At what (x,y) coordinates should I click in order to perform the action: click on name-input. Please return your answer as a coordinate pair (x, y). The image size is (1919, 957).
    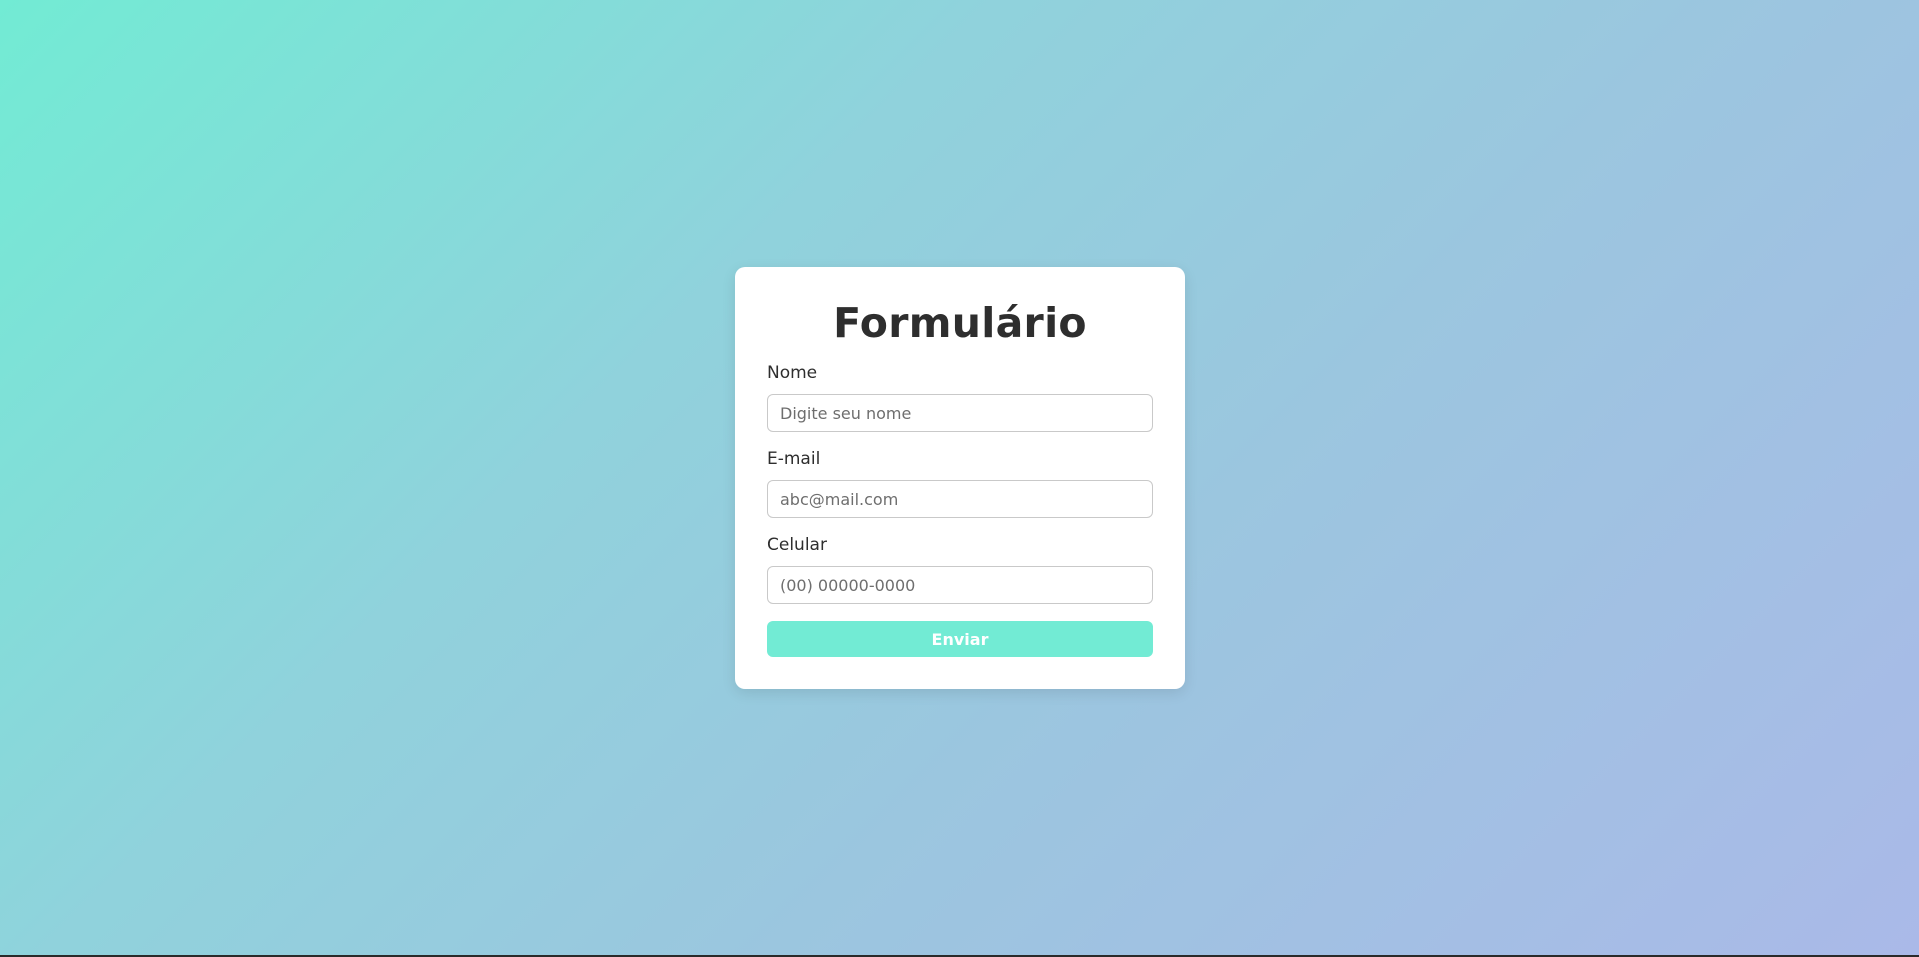
    Looking at the image, I should click on (960, 413).